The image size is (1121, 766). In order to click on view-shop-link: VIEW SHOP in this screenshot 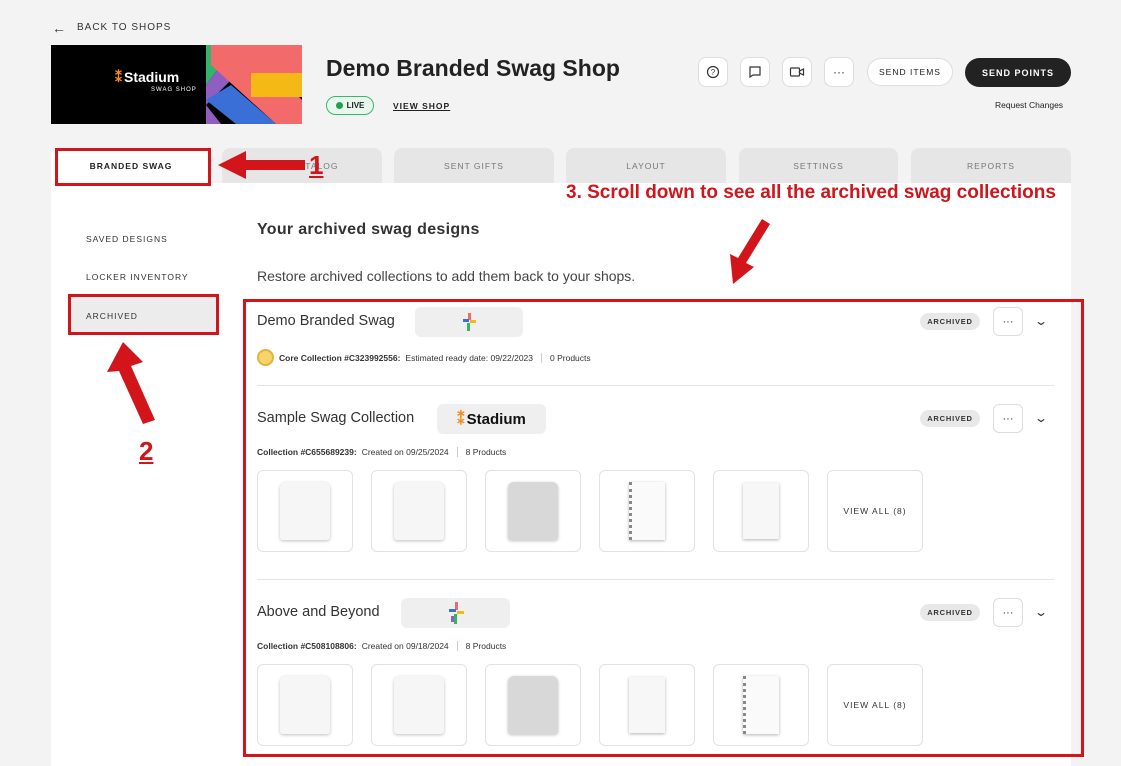, I will do `click(421, 106)`.